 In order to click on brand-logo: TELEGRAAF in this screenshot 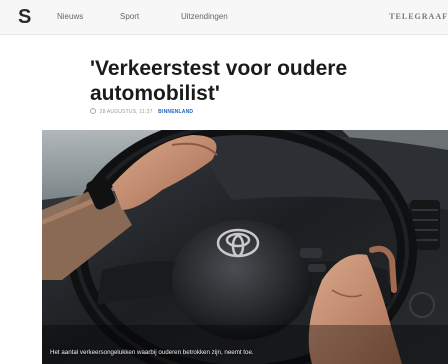, I will do `click(418, 16)`.